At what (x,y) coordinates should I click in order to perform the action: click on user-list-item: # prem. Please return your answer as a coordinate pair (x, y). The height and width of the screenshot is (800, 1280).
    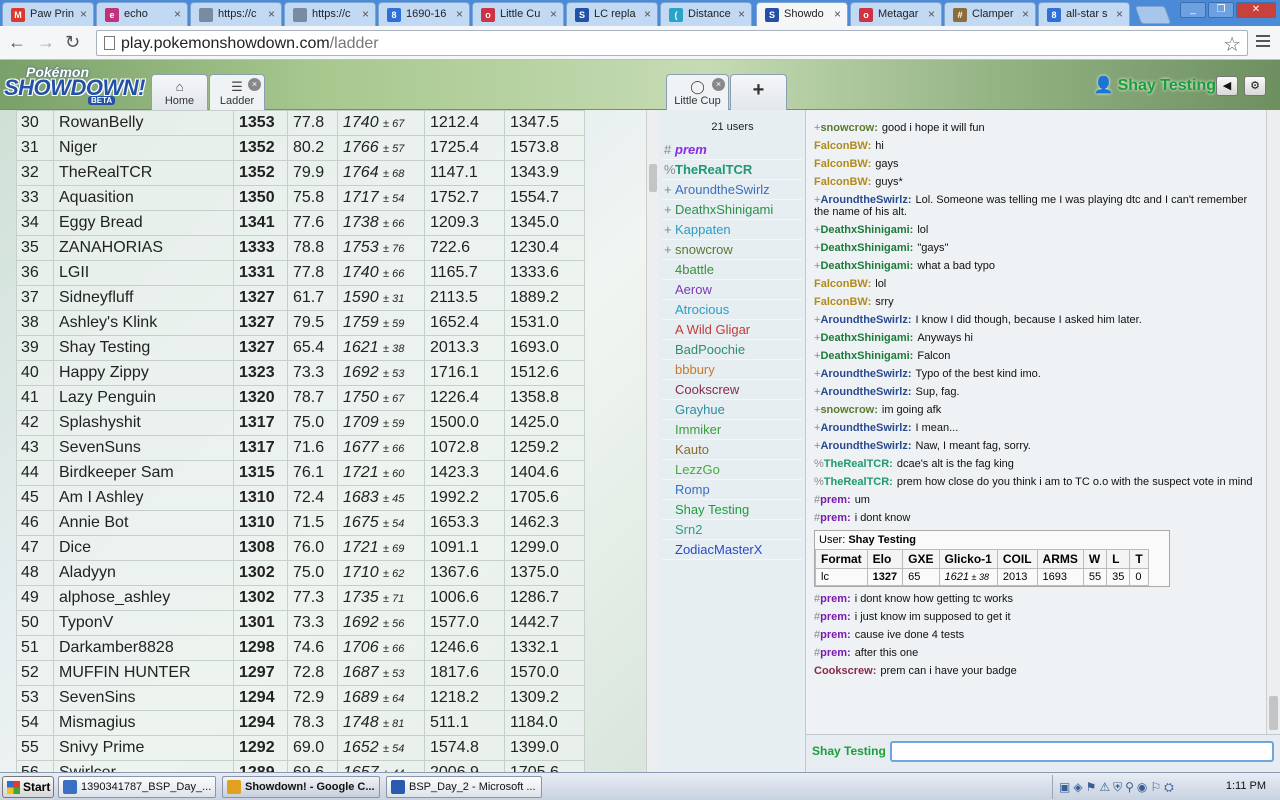
    Looking at the image, I should click on (732, 150).